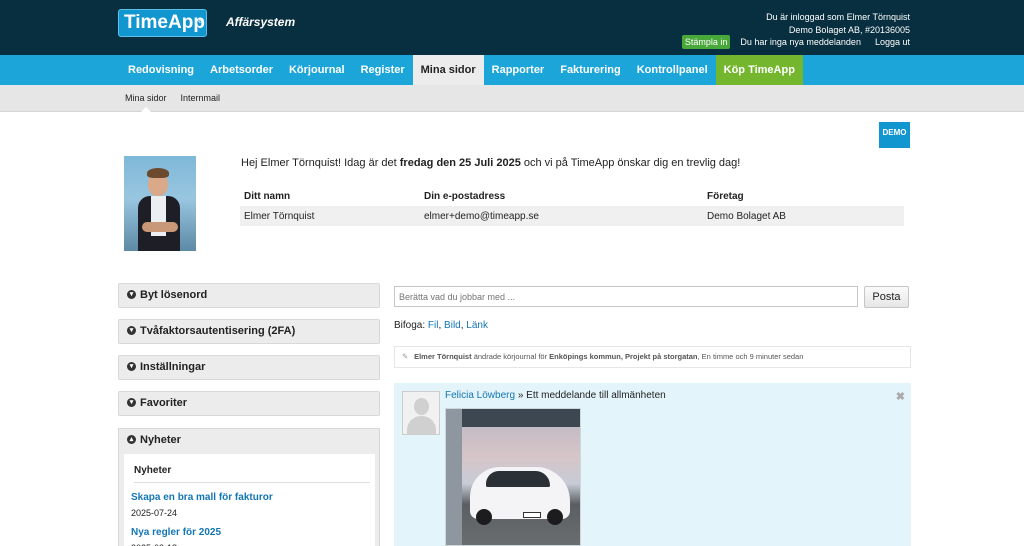 The height and width of the screenshot is (546, 1024). Describe the element at coordinates (800, 42) in the screenshot. I see `messages-link: Du har inga nya meddelanden` at that location.